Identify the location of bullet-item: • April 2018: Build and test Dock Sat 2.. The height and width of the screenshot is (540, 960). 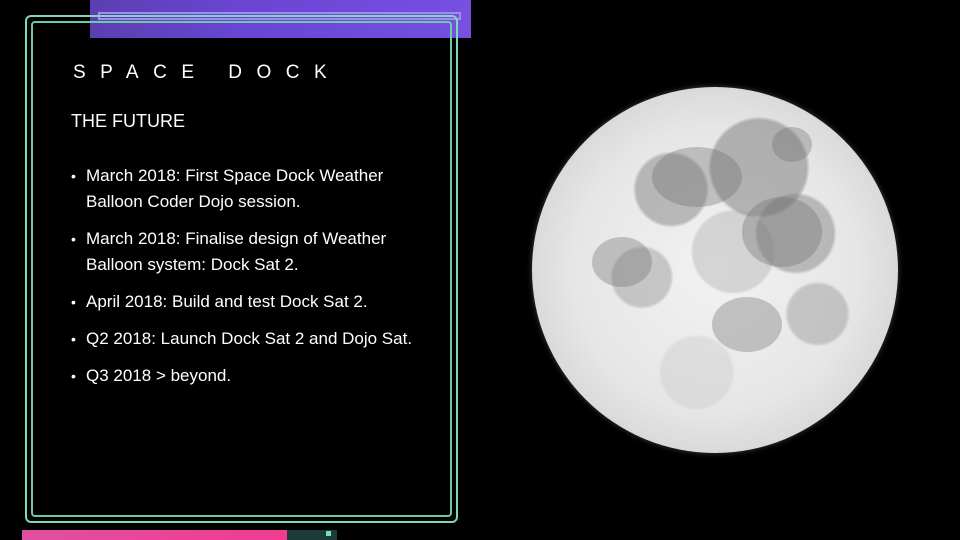
(243, 302).